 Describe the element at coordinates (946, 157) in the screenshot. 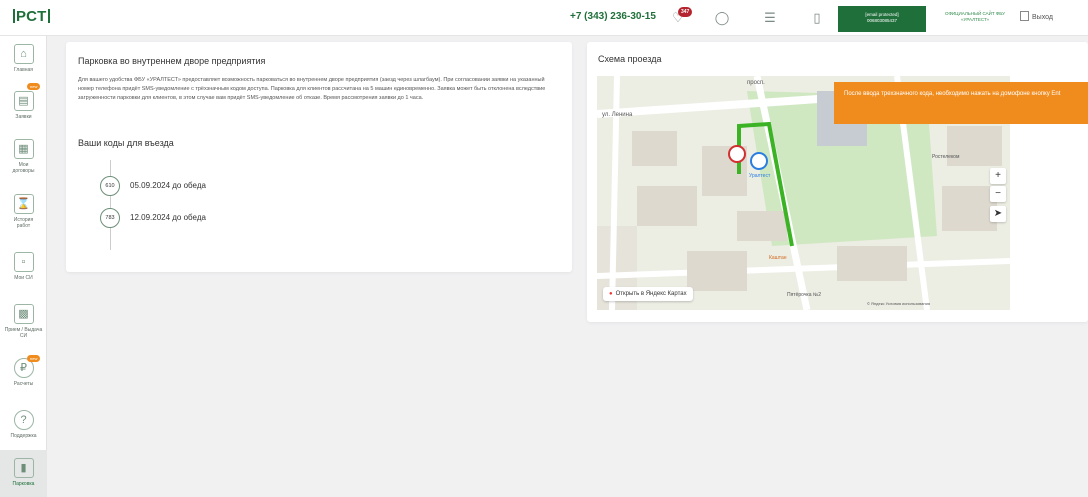

I see `map-label: Ростелеком` at that location.